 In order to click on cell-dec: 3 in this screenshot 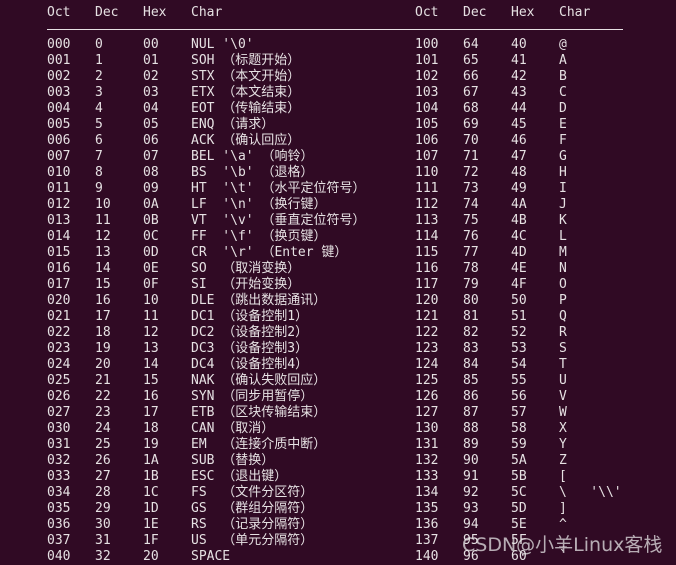, I will do `click(99, 92)`.